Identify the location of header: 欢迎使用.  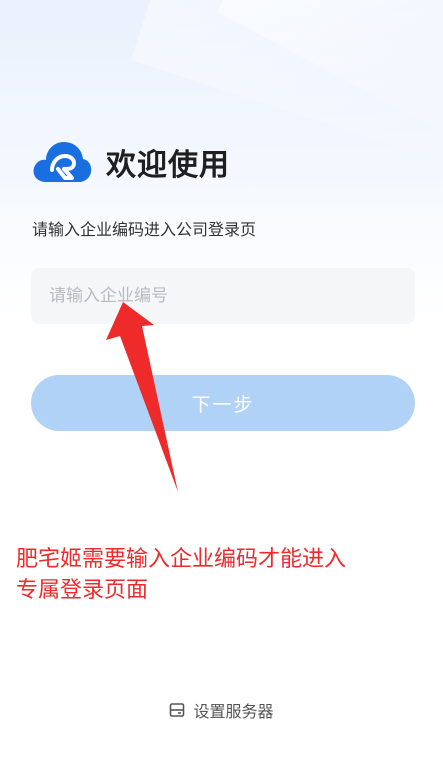
(131, 162).